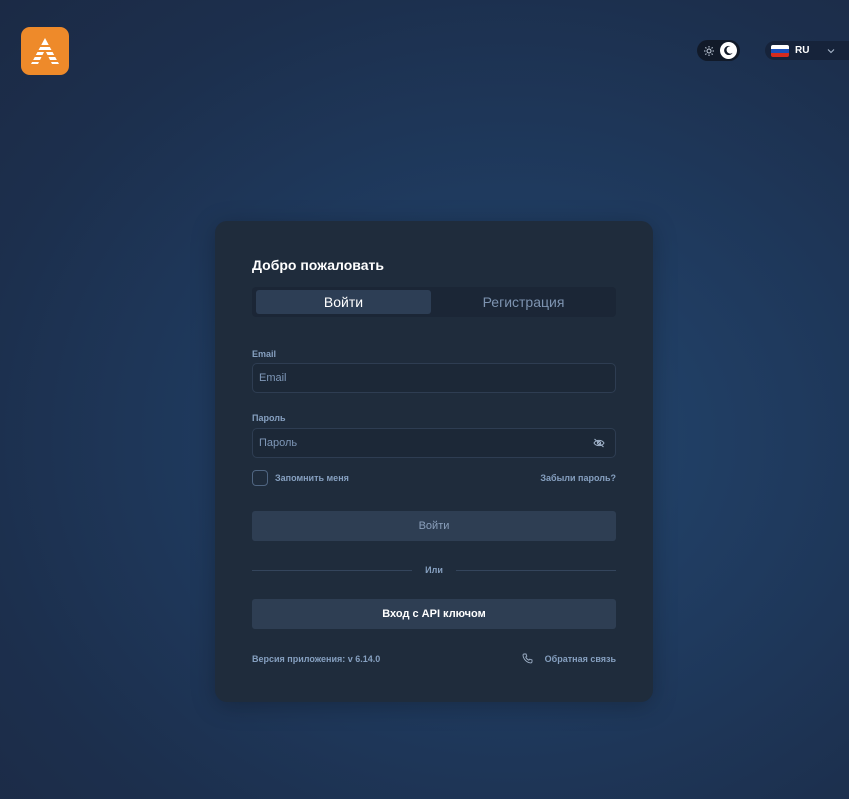  What do you see at coordinates (728, 50) in the screenshot?
I see `moon-icon` at bounding box center [728, 50].